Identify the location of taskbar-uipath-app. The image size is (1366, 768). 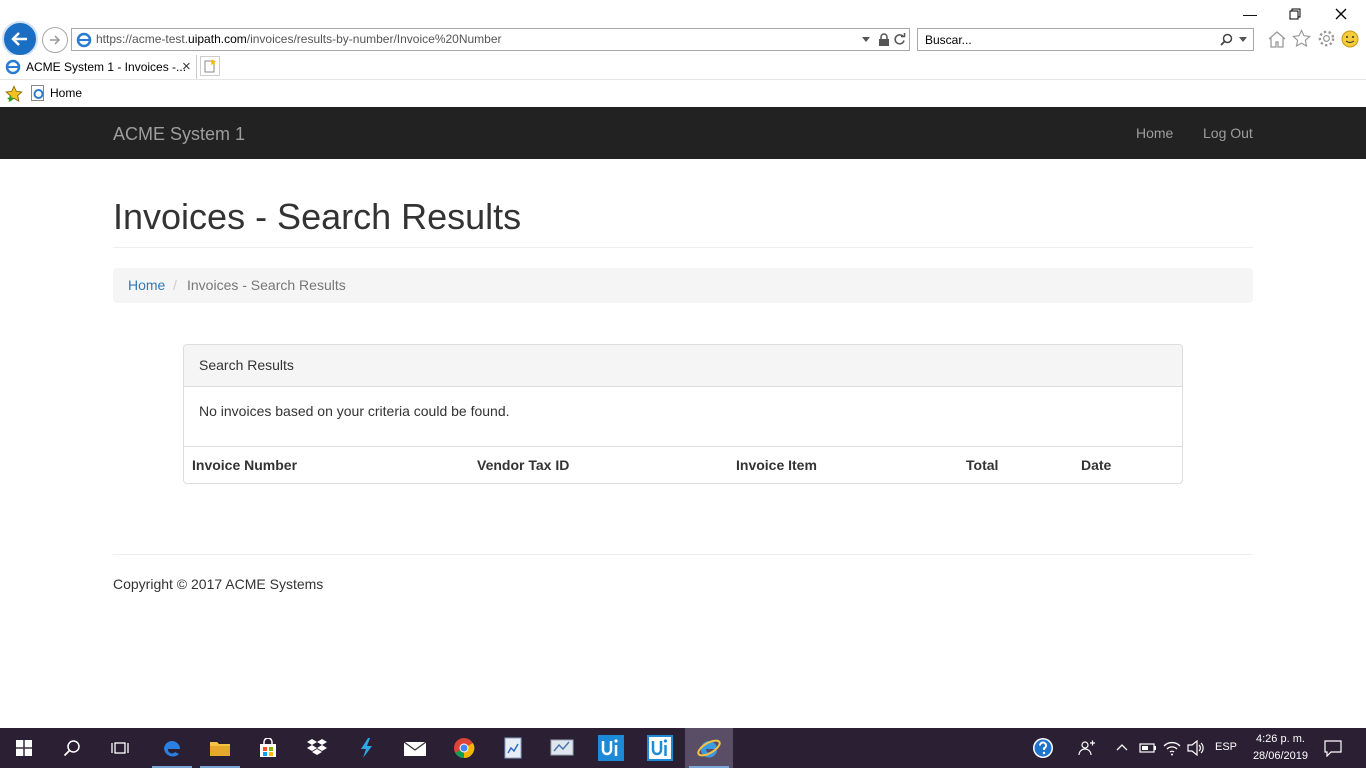
(513, 748).